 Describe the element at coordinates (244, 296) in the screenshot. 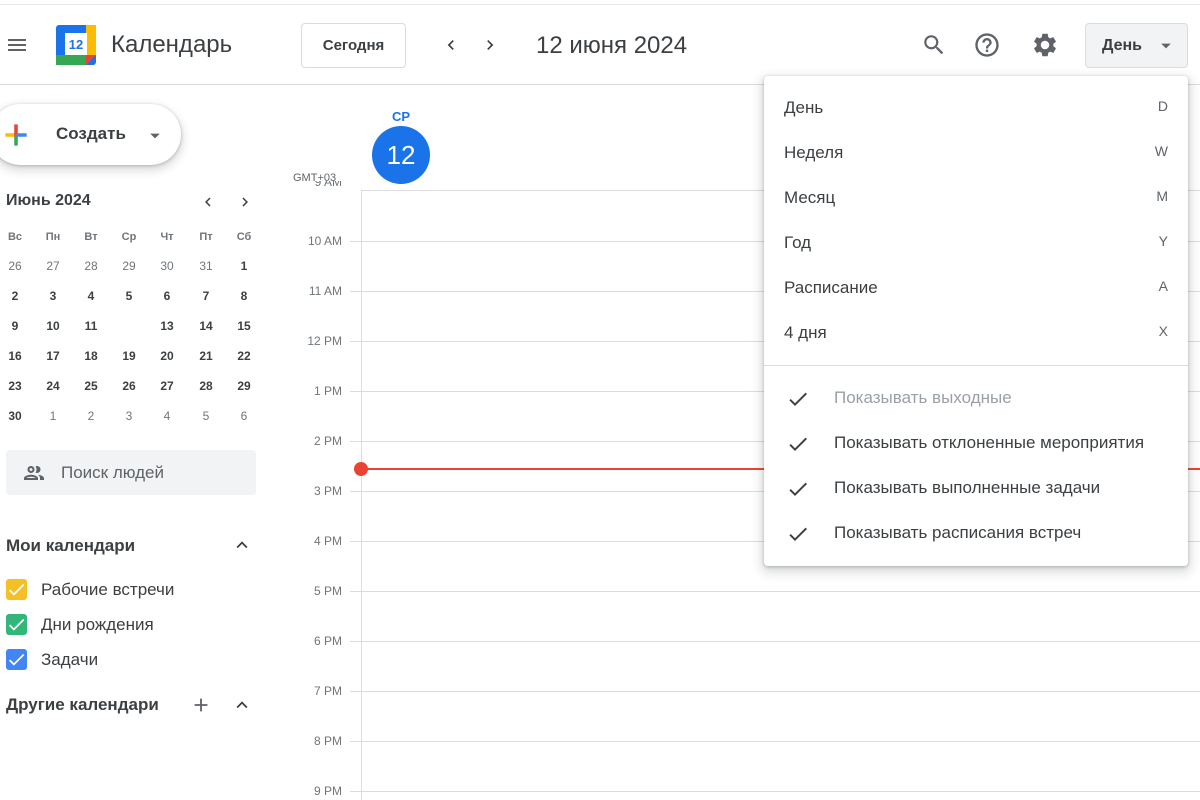

I see `mini-calendar-day: 8` at that location.